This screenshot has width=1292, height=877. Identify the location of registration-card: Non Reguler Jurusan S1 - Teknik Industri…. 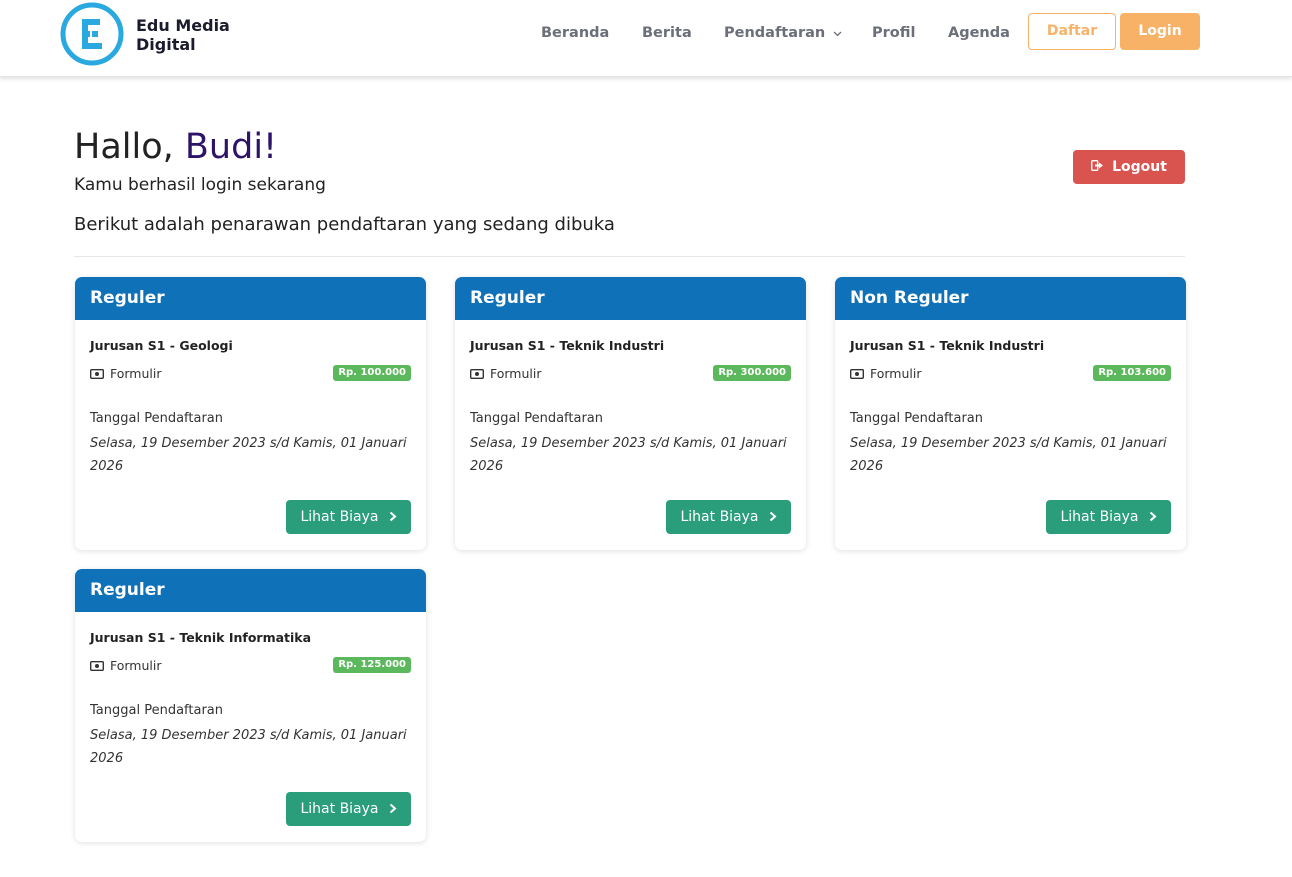
(1010, 413).